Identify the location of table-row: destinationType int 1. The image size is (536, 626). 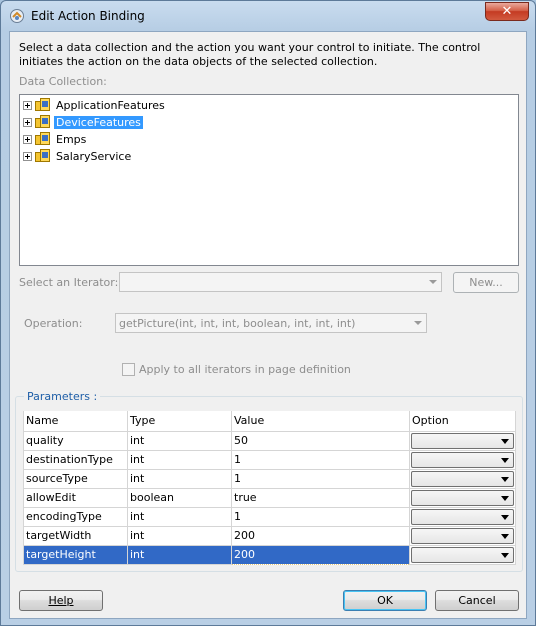
(269, 459).